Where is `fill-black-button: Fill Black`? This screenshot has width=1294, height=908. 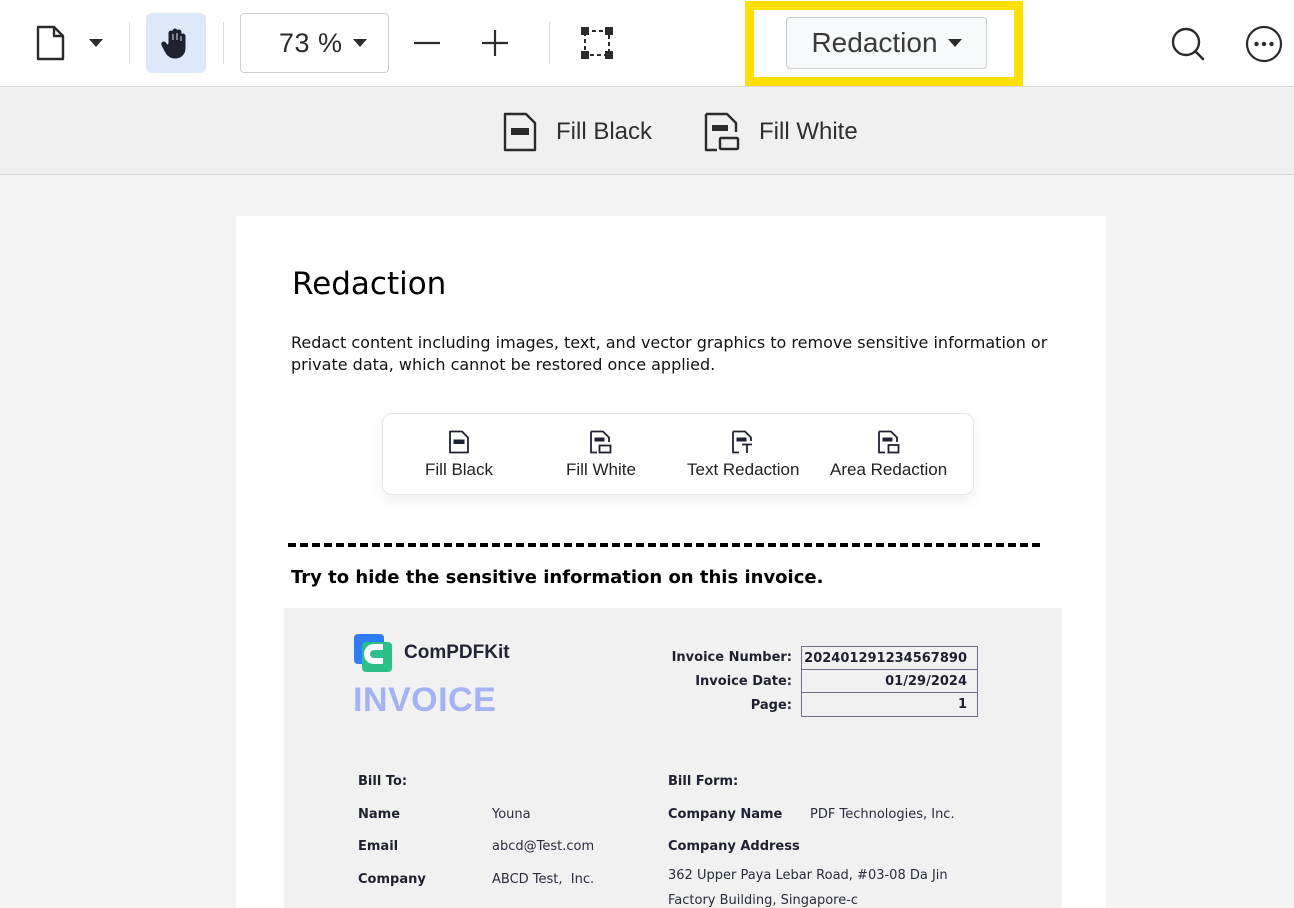 fill-black-button: Fill Black is located at coordinates (577, 132).